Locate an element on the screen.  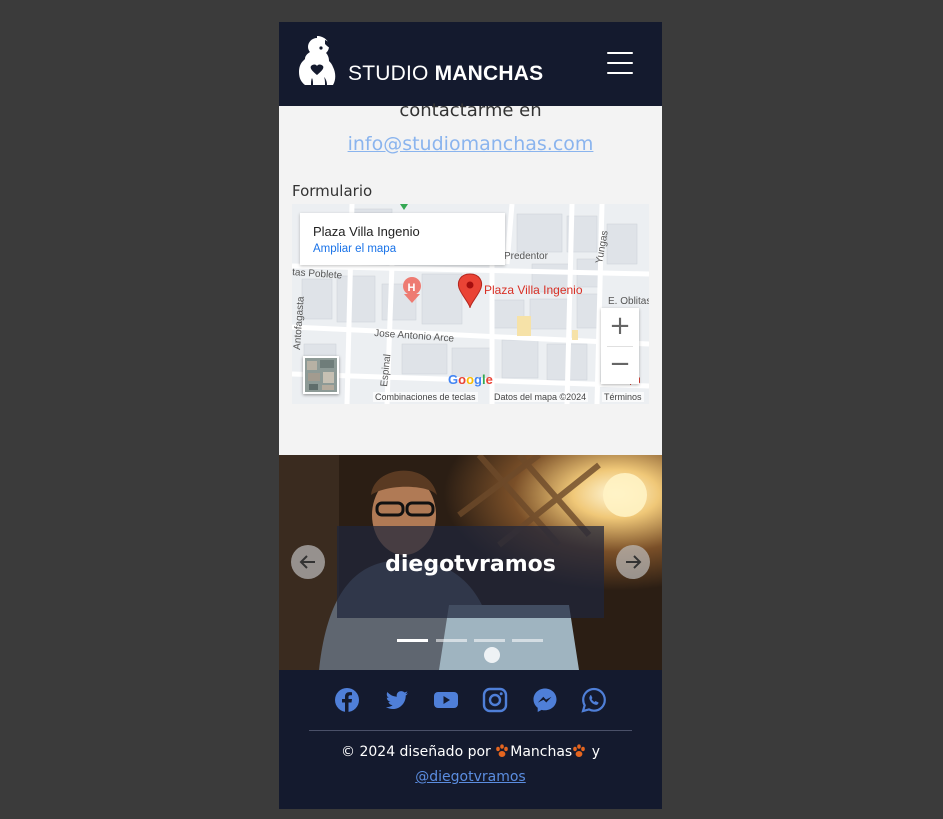
youtube-icon is located at coordinates (446, 700).